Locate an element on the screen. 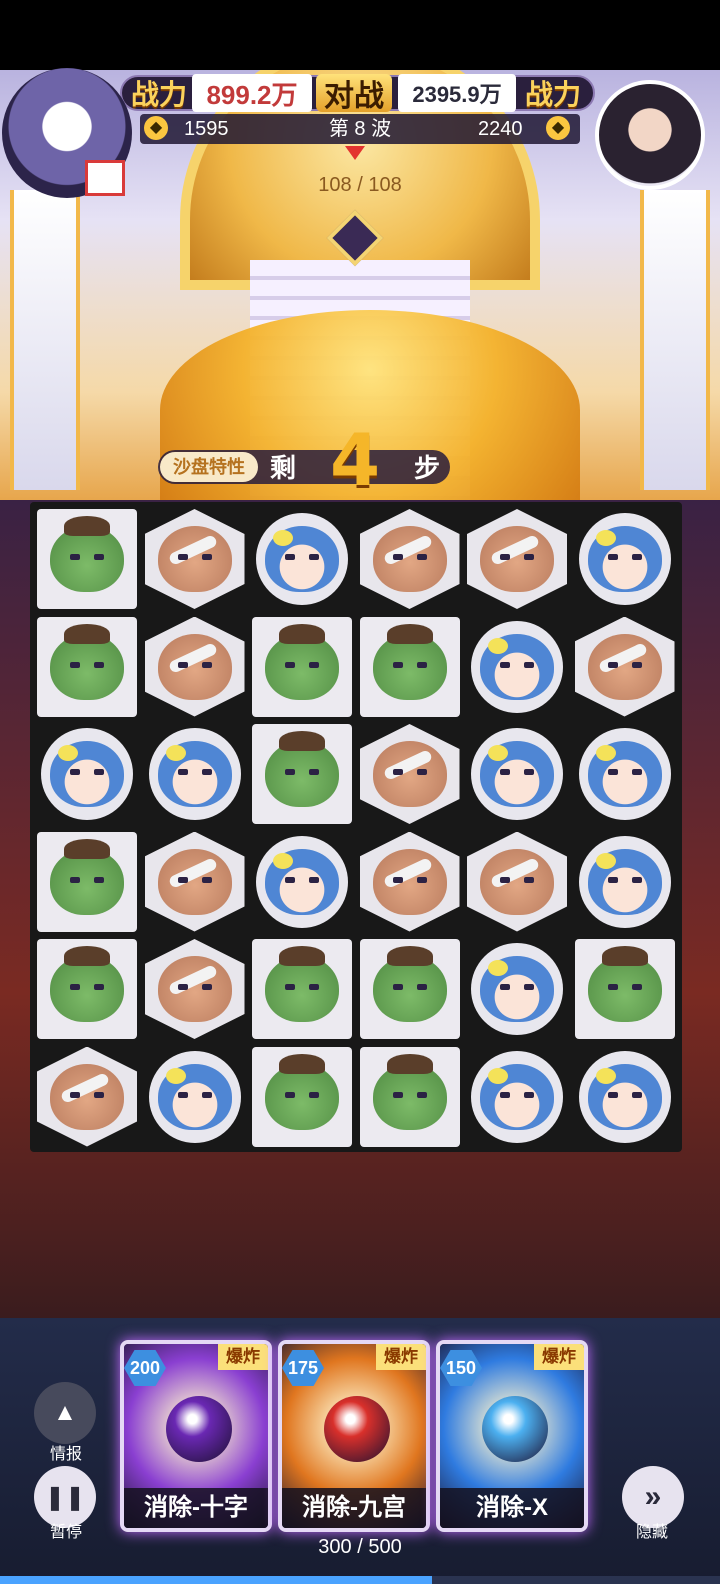  info-button: ▲ is located at coordinates (65, 1413).